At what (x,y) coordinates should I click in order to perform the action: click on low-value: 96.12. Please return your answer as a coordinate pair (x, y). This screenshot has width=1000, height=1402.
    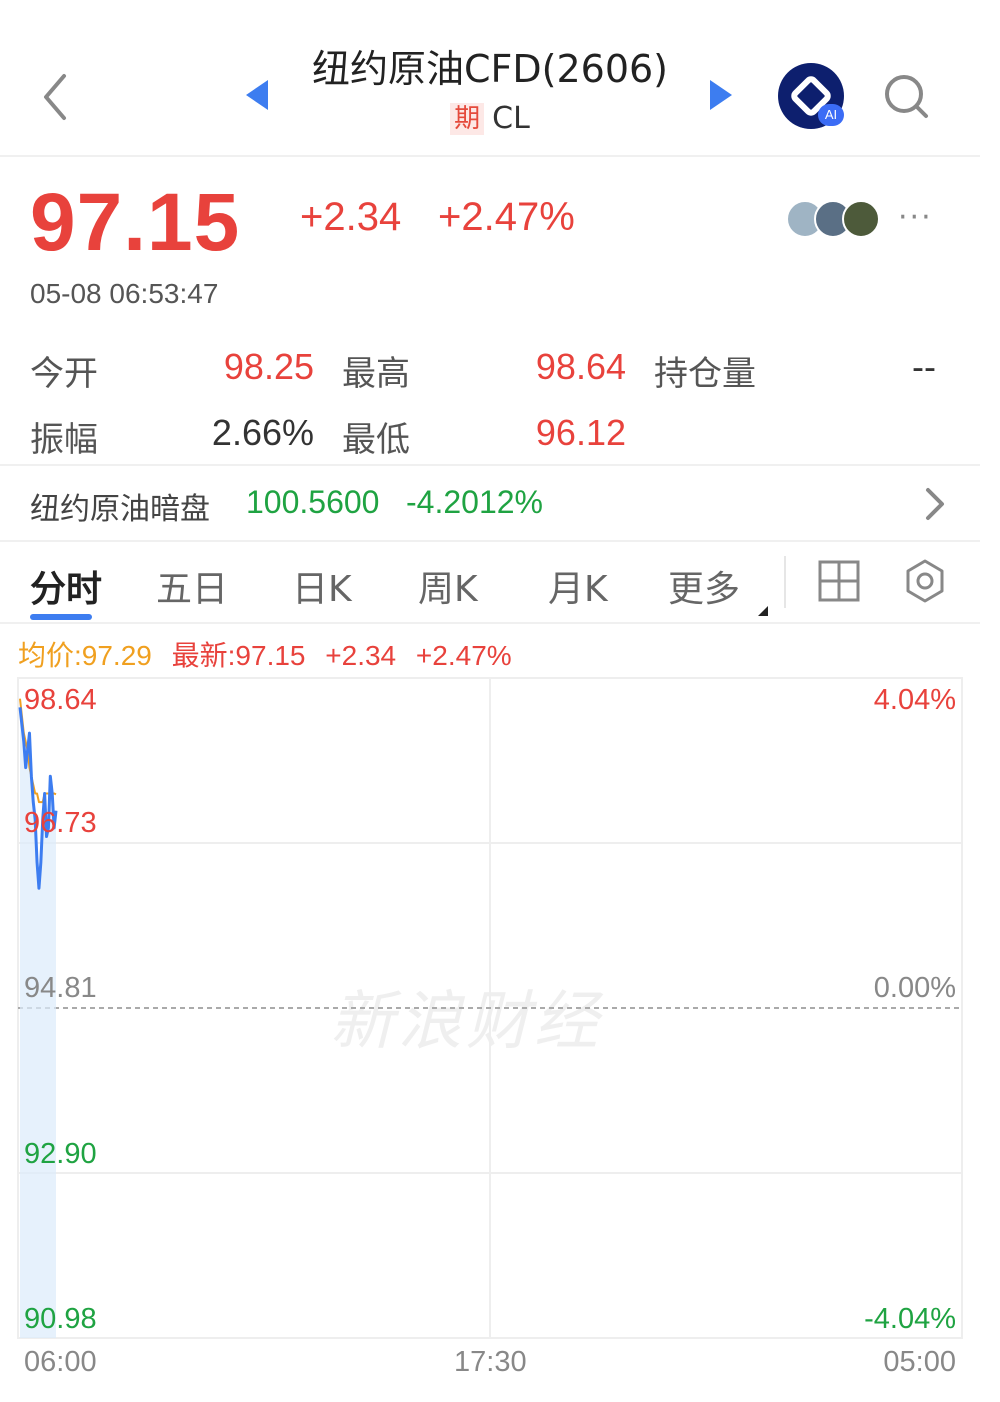
    Looking at the image, I should click on (580, 432).